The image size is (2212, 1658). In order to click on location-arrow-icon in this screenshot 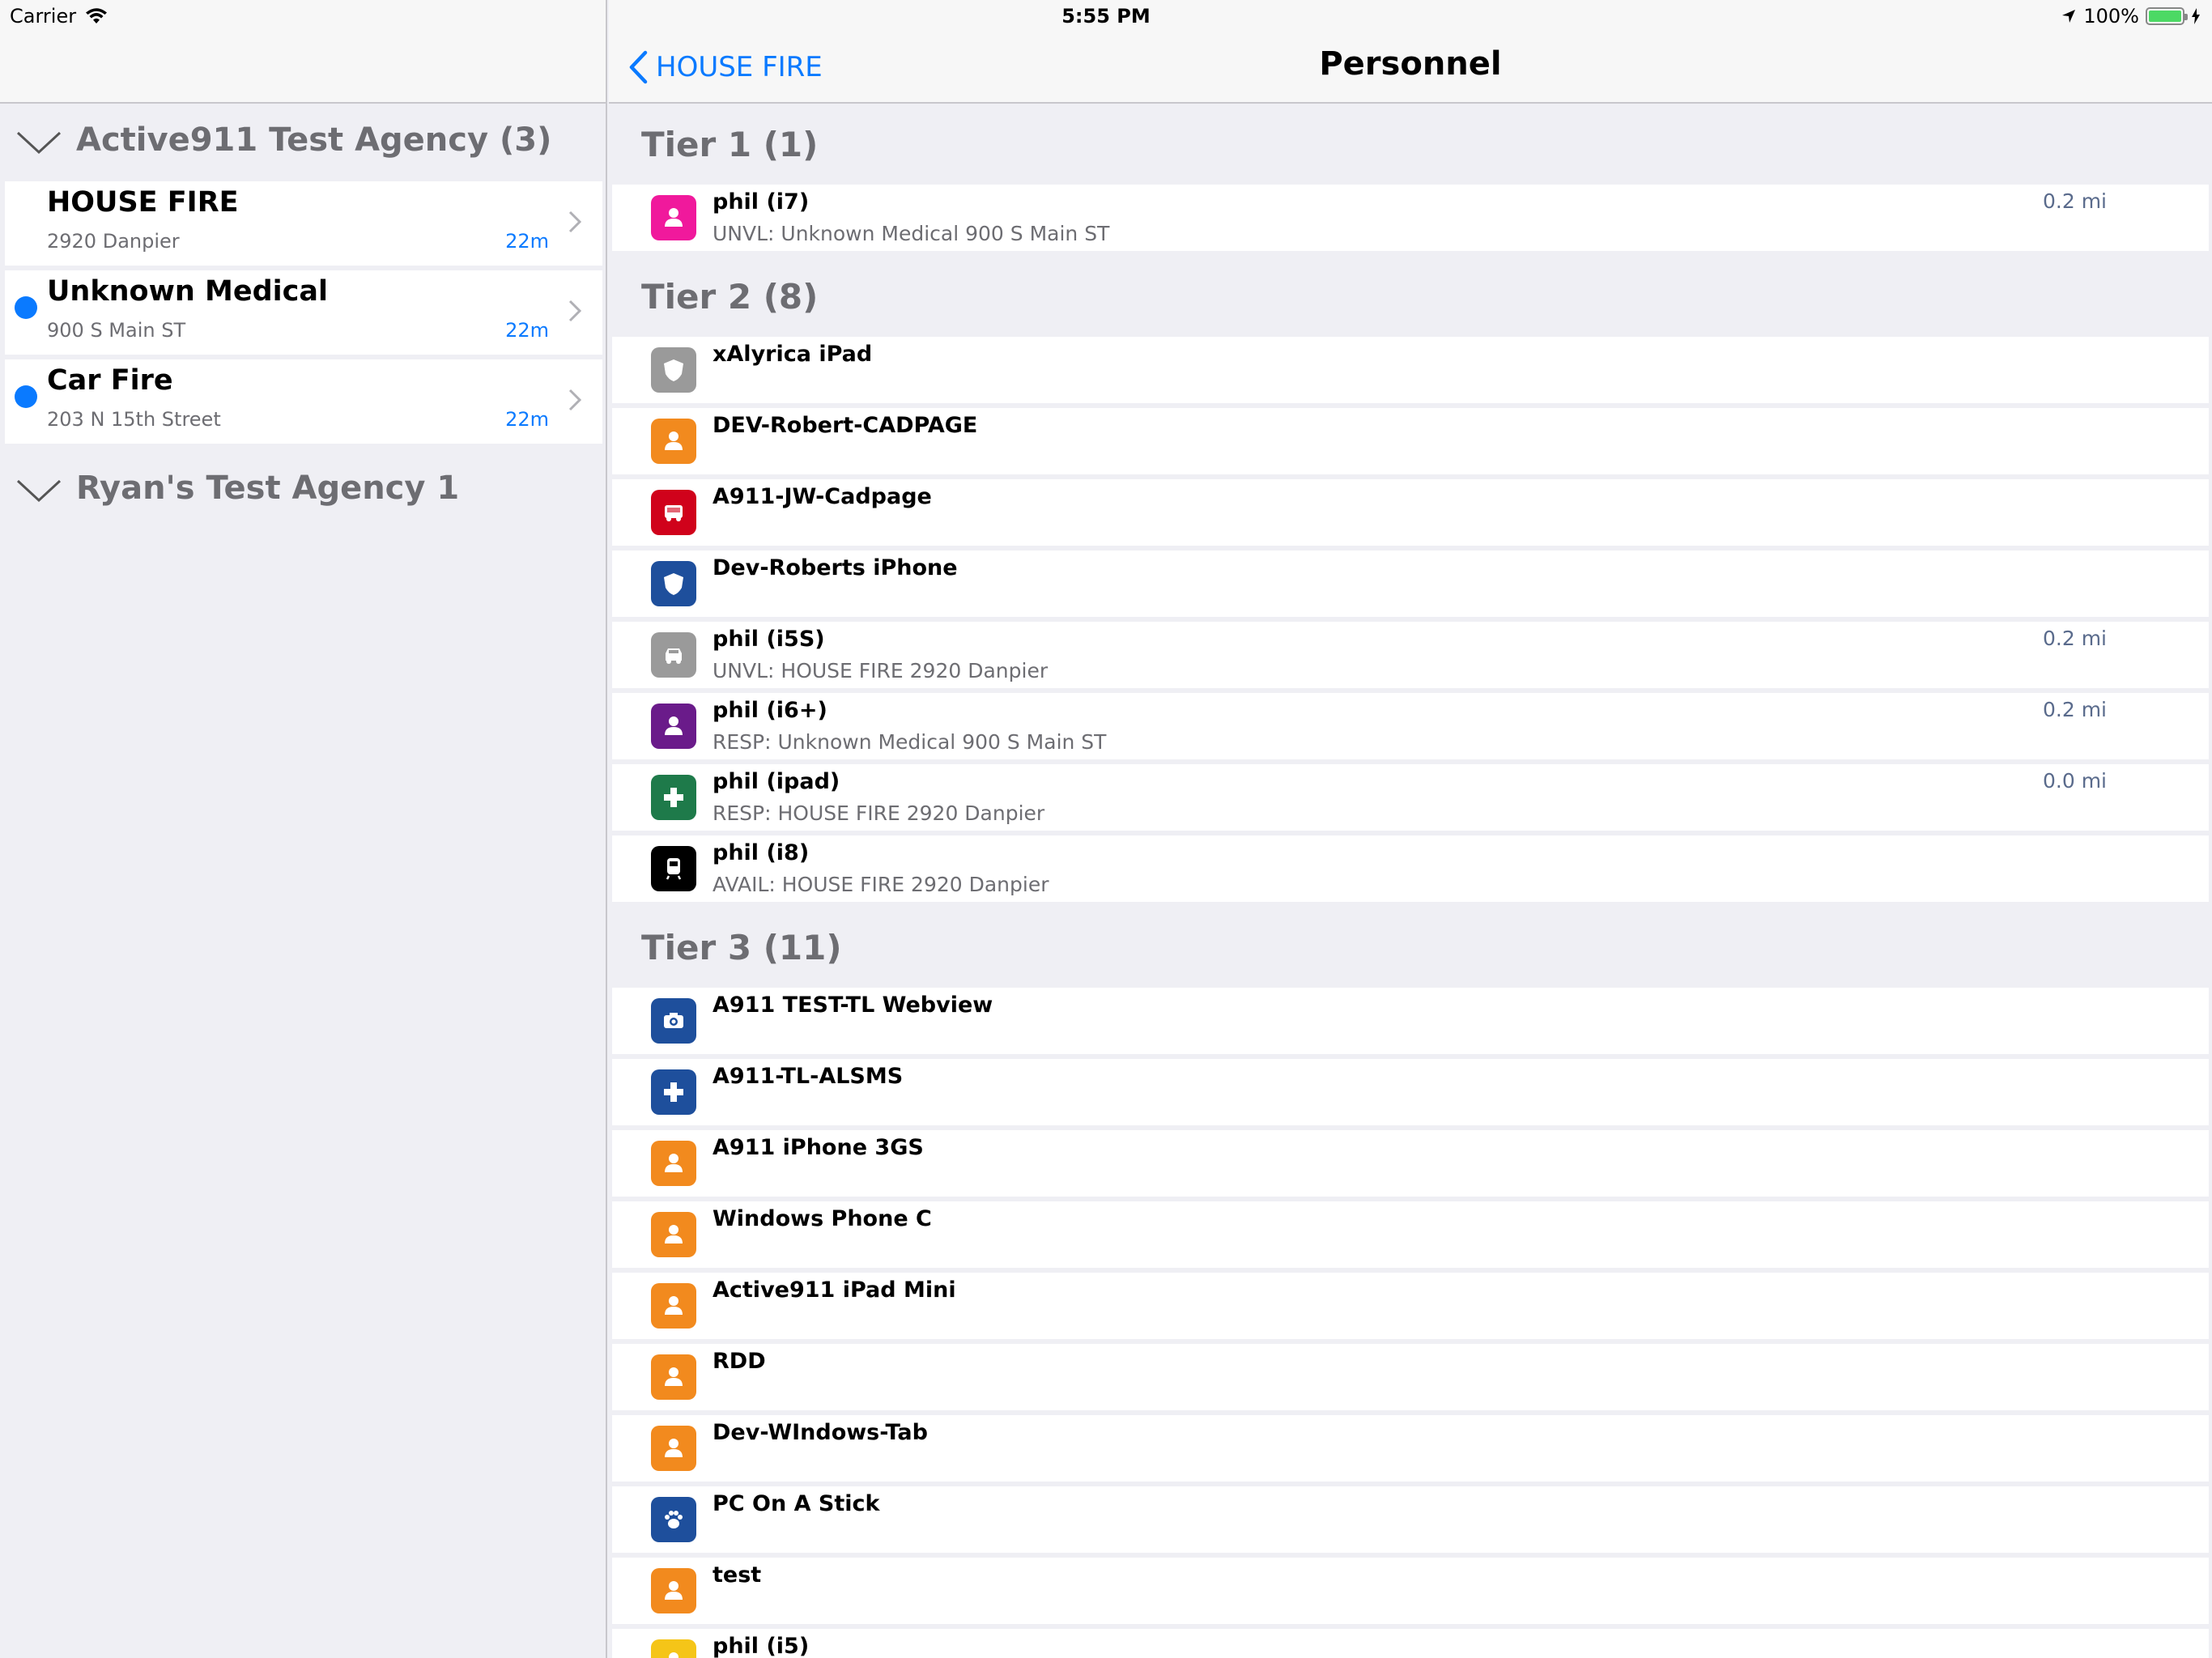, I will do `click(2069, 16)`.